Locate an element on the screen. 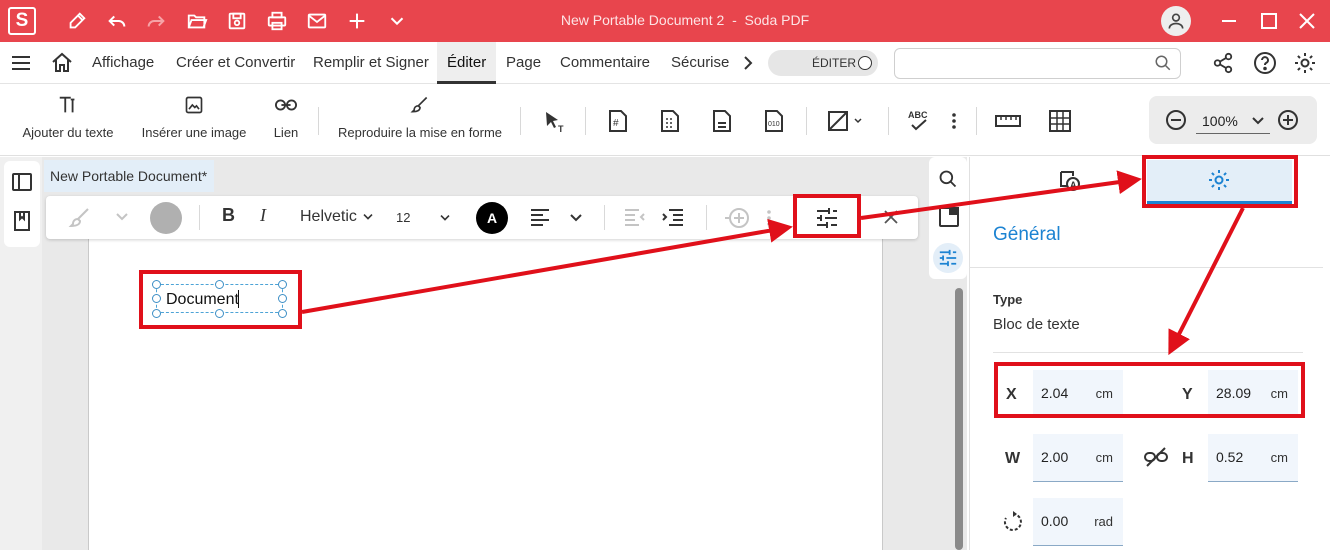 The height and width of the screenshot is (550, 1330). properties-panel-icon is located at coordinates (948, 258).